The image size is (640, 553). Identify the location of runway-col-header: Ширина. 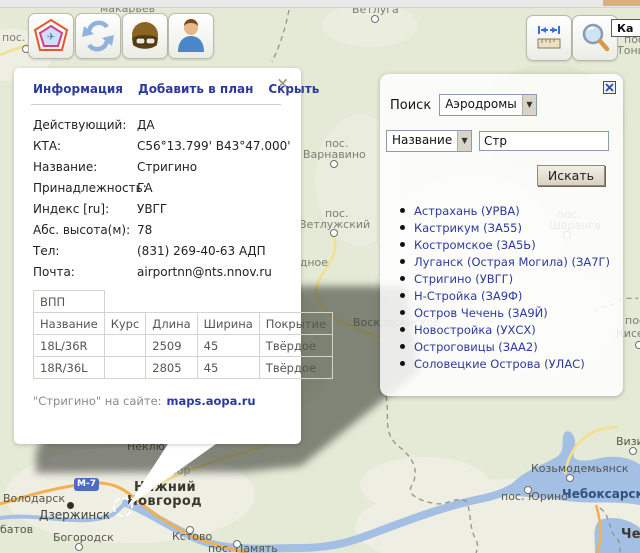
(228, 323).